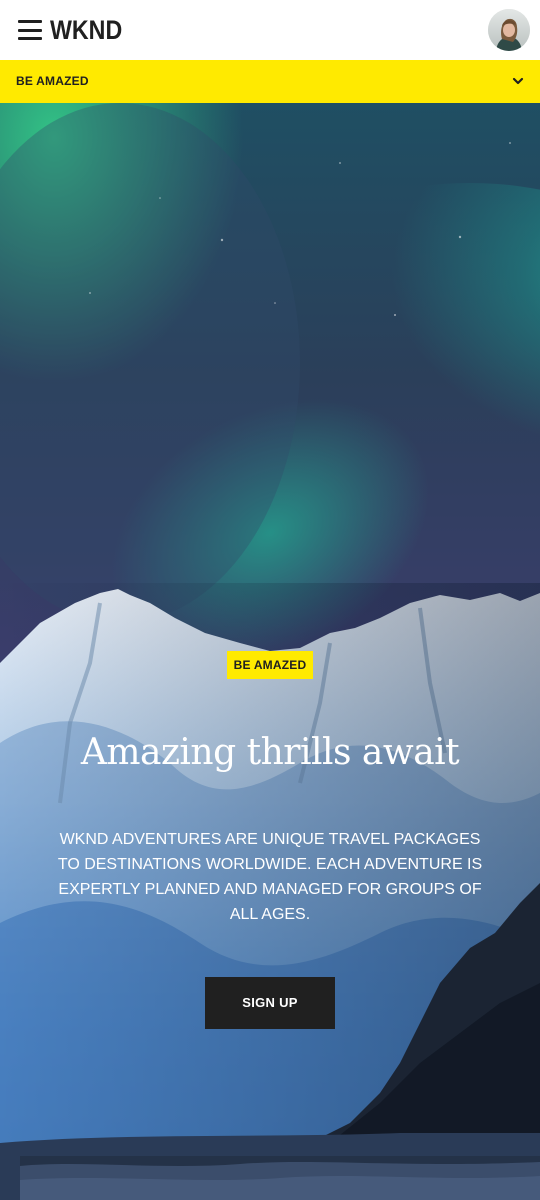  I want to click on site-logo: WKND, so click(86, 30).